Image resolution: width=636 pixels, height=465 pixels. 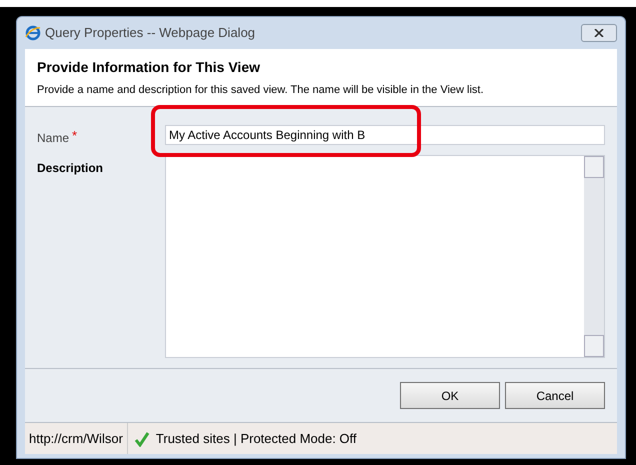 I want to click on scrollbar, so click(x=594, y=256).